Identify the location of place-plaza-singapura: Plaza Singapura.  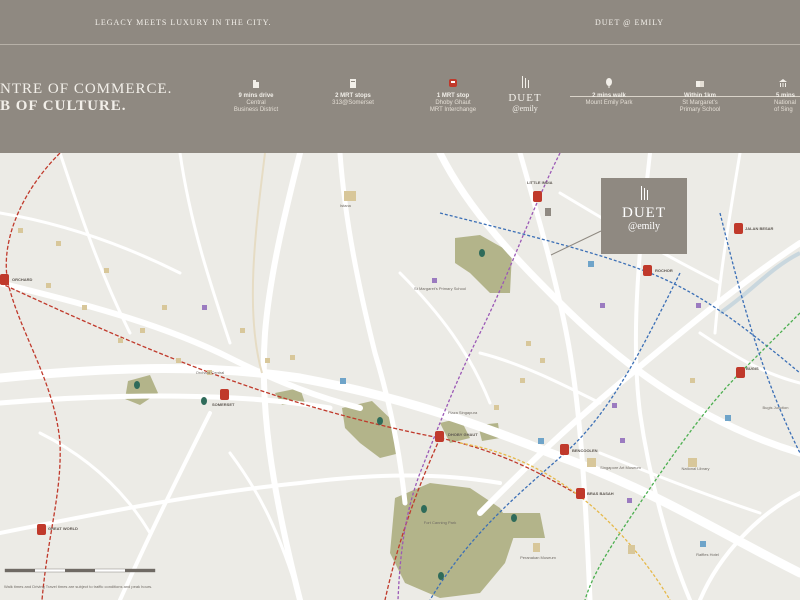
(462, 412).